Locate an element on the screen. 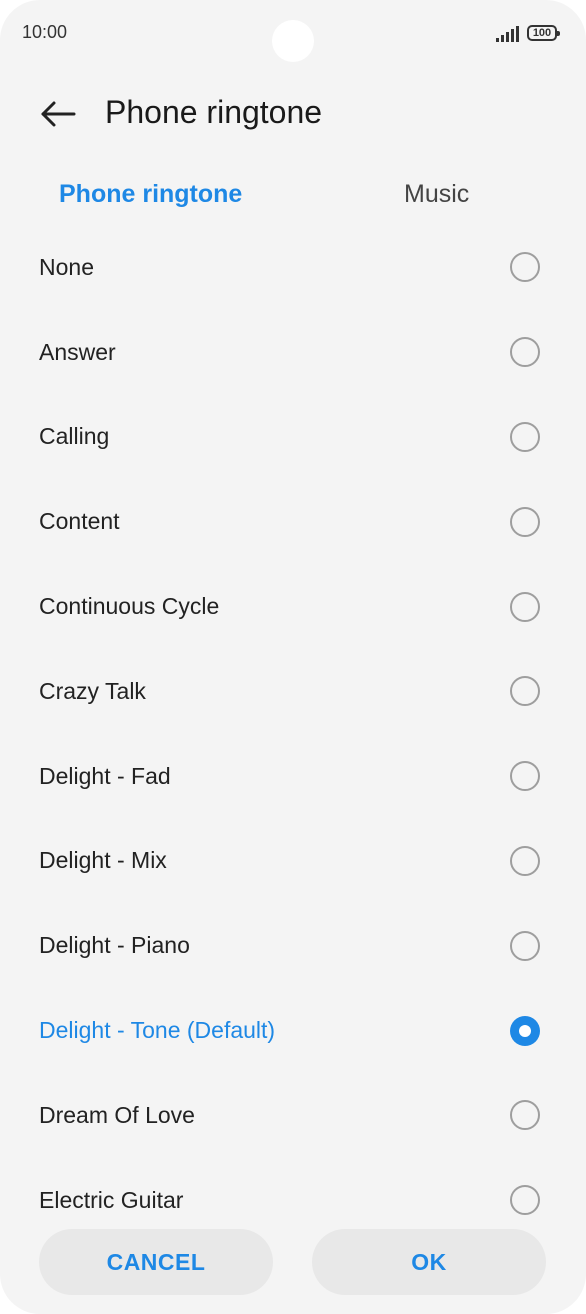 This screenshot has width=586, height=1314. list-item: Calling is located at coordinates (293, 437).